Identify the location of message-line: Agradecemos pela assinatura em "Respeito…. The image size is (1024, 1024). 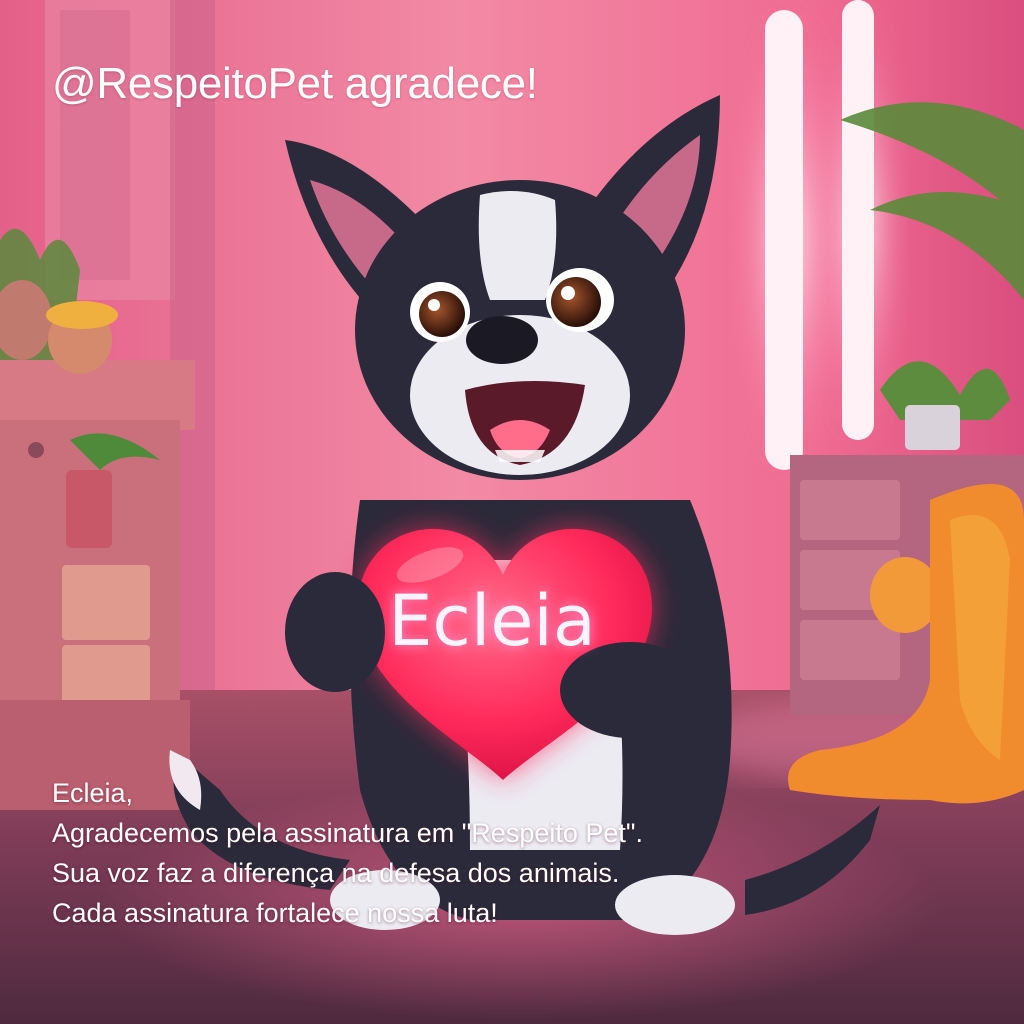
(347, 833).